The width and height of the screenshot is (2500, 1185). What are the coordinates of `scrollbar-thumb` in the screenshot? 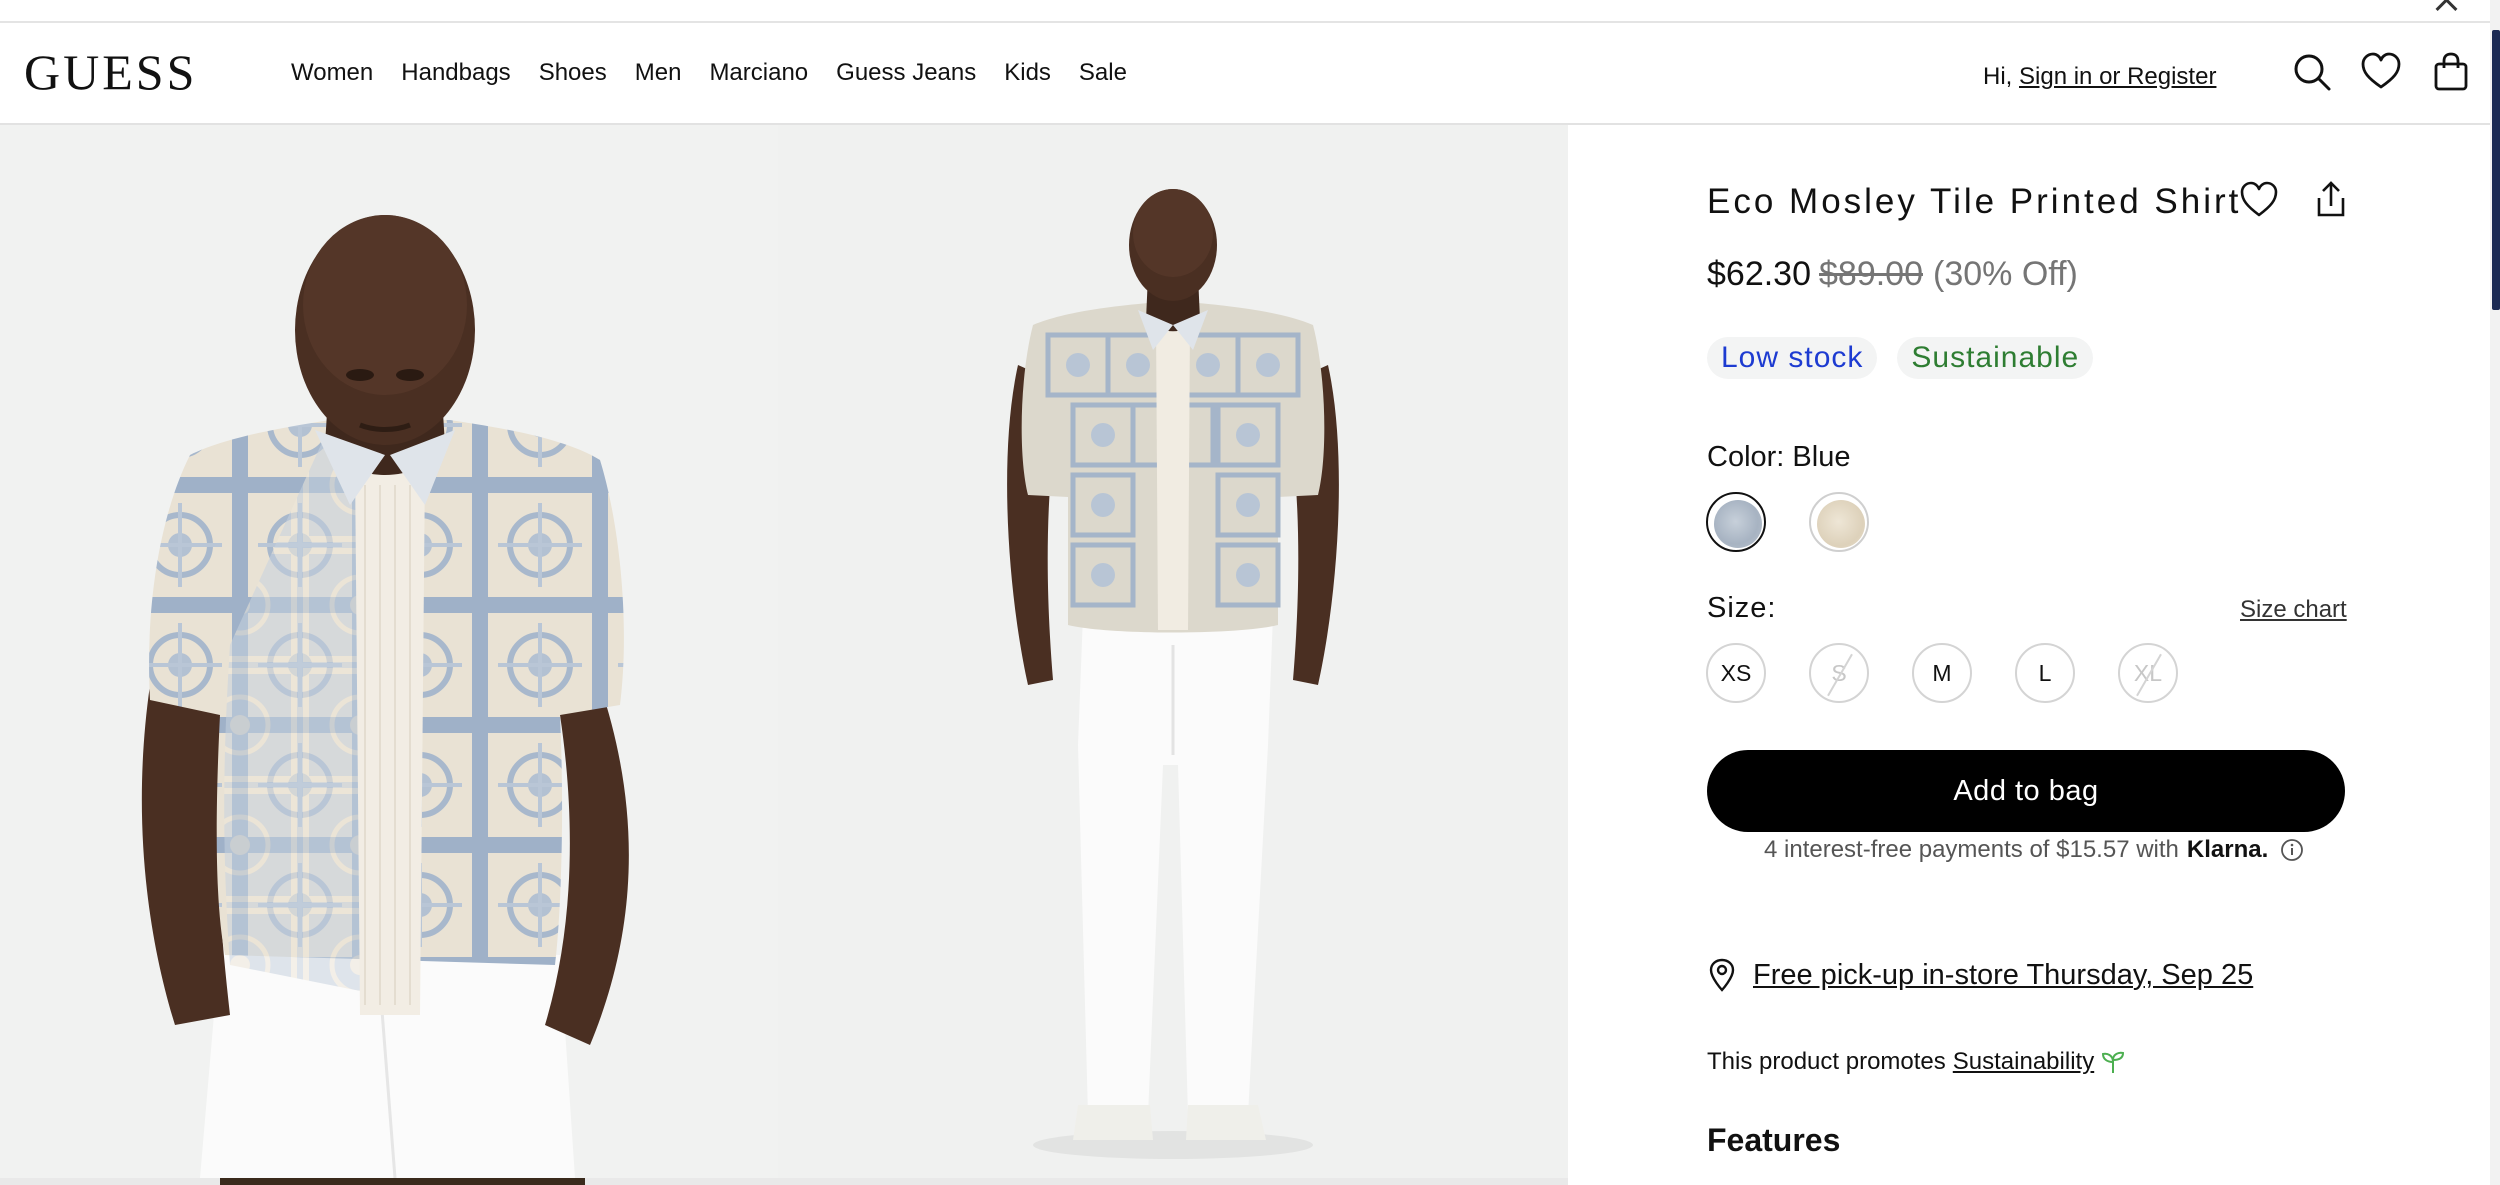 It's located at (2496, 170).